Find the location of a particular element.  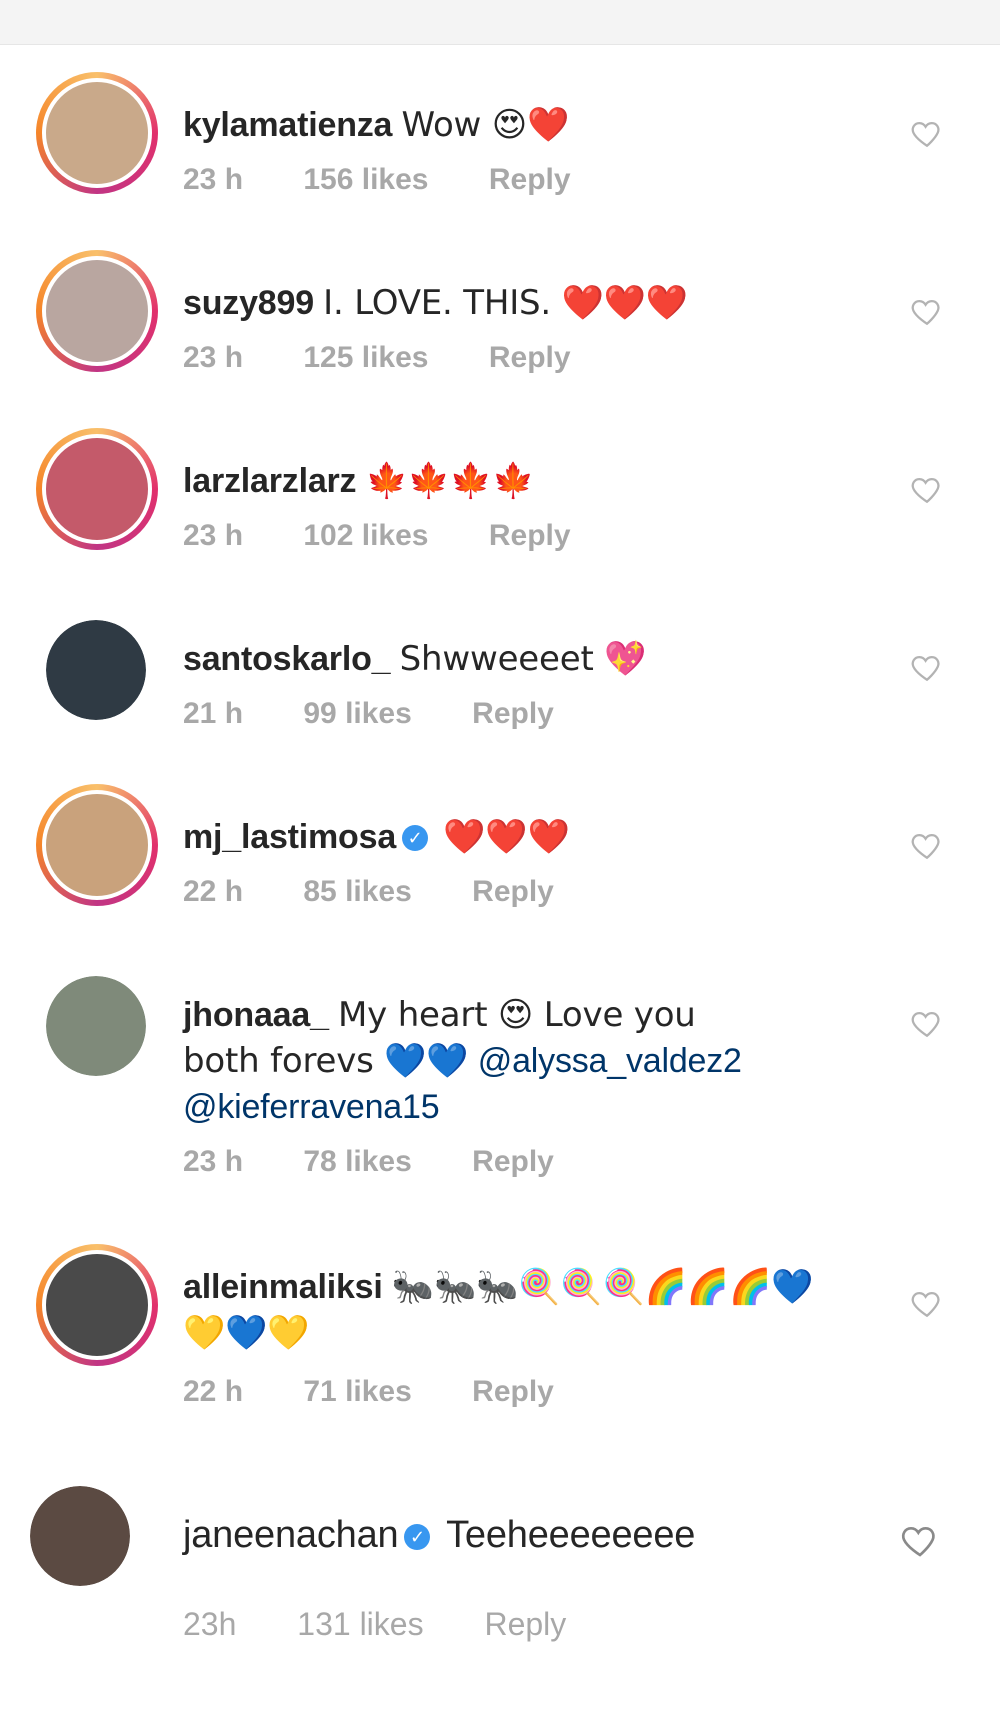

comment-meta: 23 h 102 likes Reply is located at coordinates (403, 536).